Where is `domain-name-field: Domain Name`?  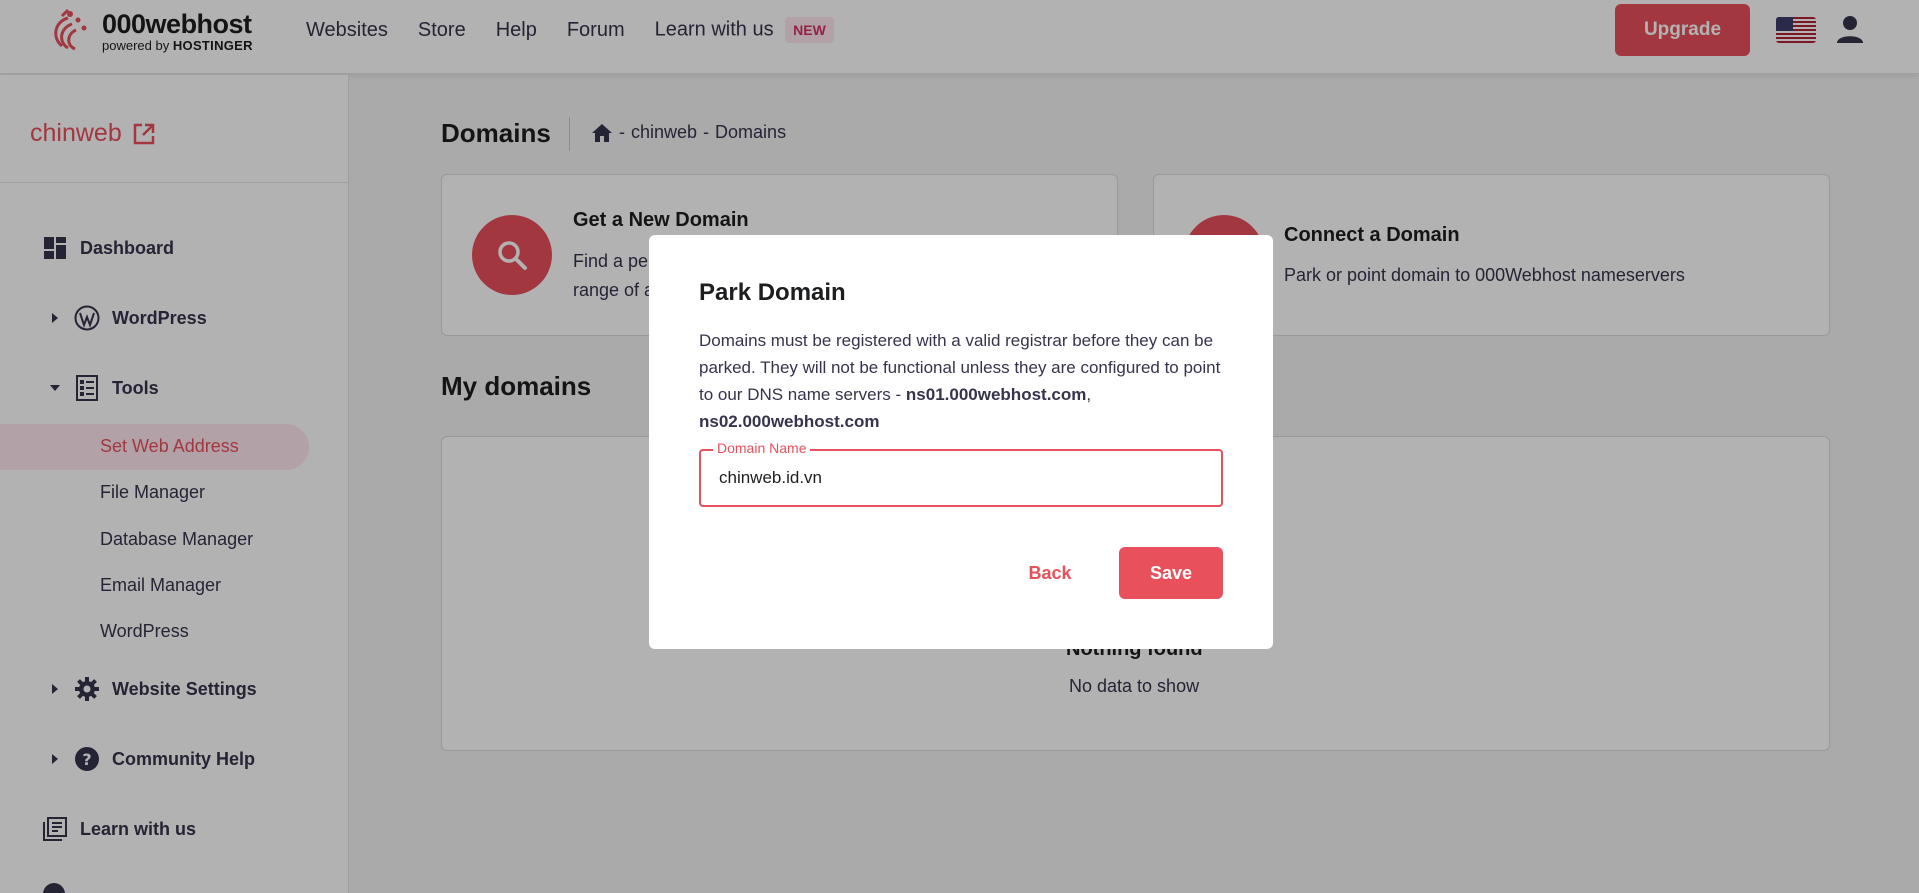
domain-name-field: Domain Name is located at coordinates (961, 473).